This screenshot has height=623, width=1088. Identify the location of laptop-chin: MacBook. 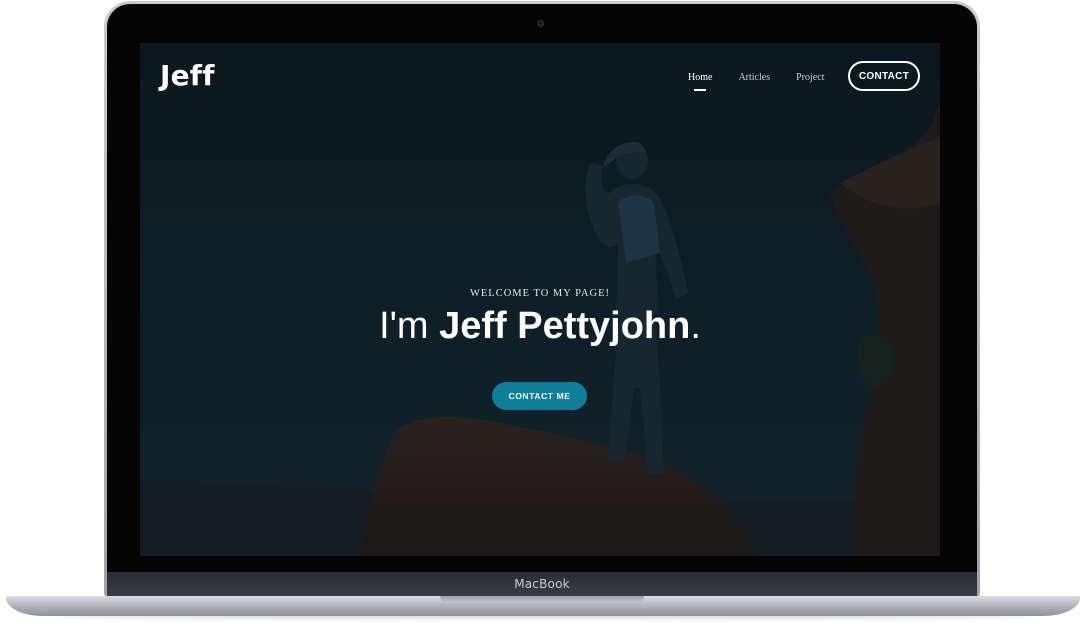
(542, 584).